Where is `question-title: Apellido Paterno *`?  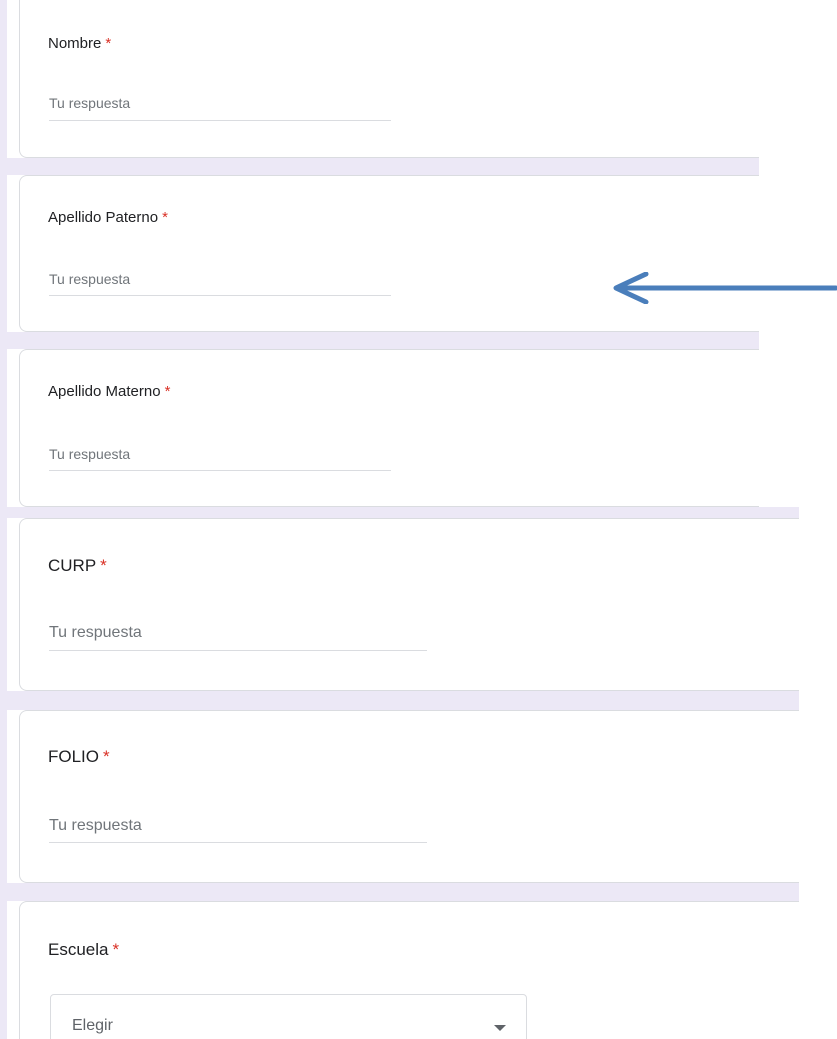
question-title: Apellido Paterno * is located at coordinates (108, 217).